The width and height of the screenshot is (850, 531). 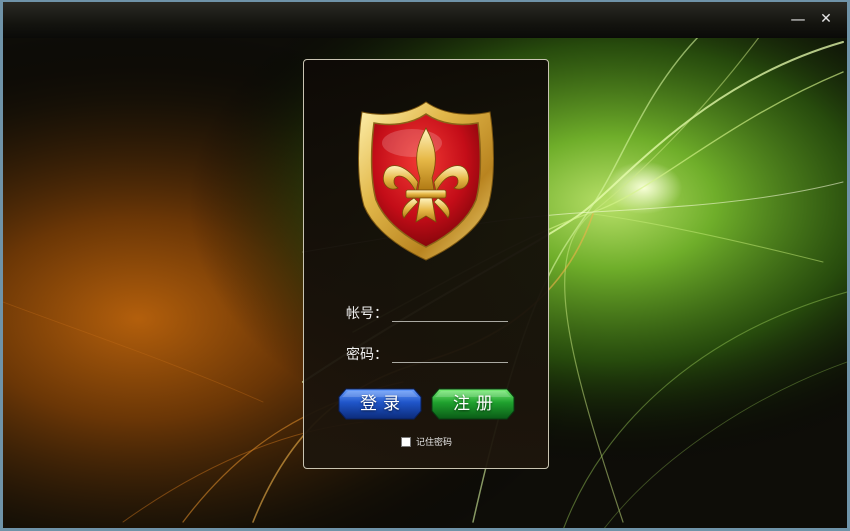 I want to click on fleur-de-lis-shield-icon, so click(x=426, y=181).